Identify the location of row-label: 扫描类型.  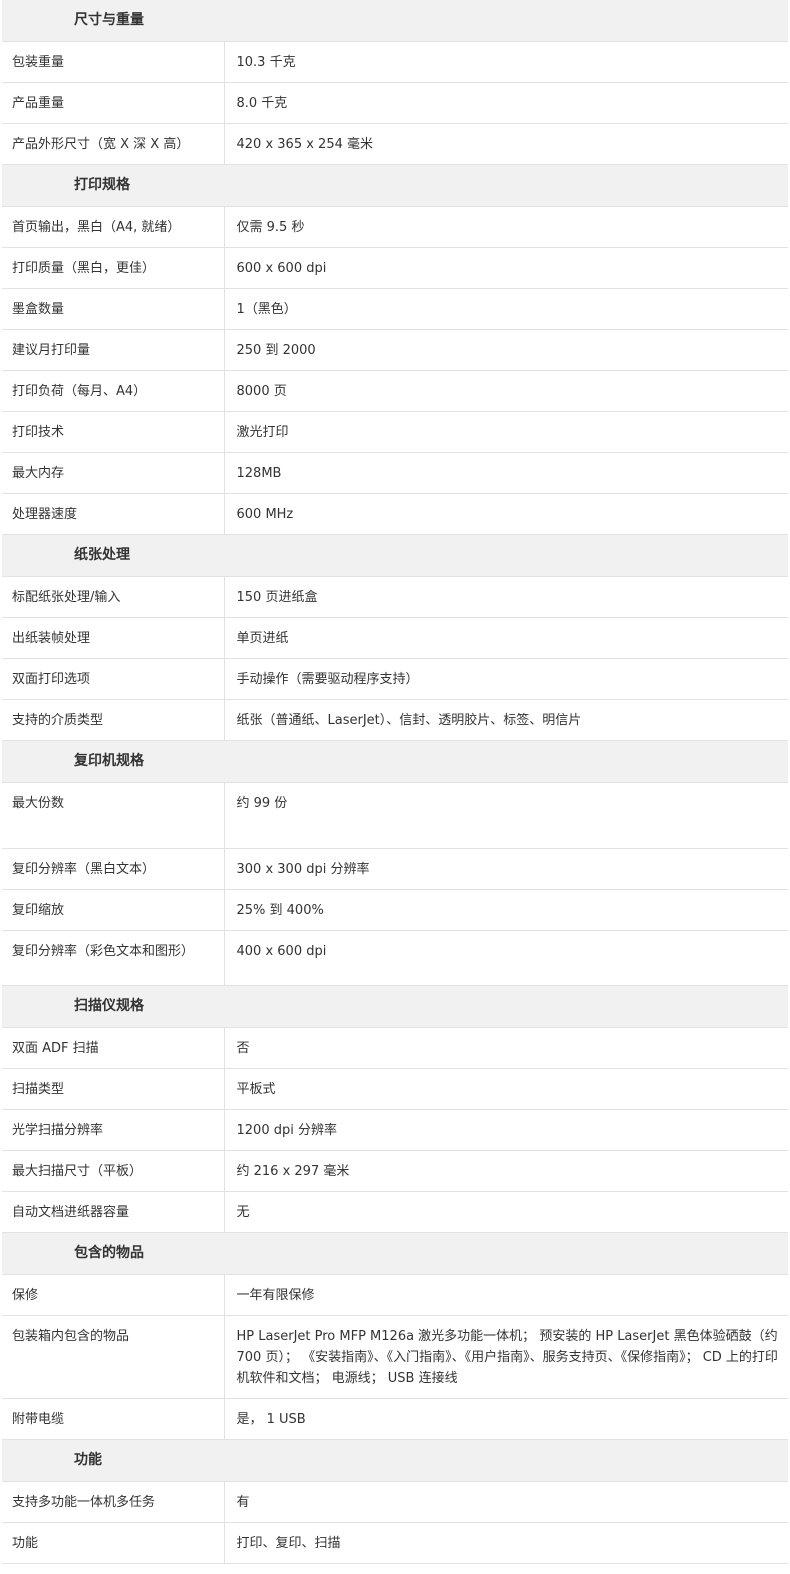
(113, 1089).